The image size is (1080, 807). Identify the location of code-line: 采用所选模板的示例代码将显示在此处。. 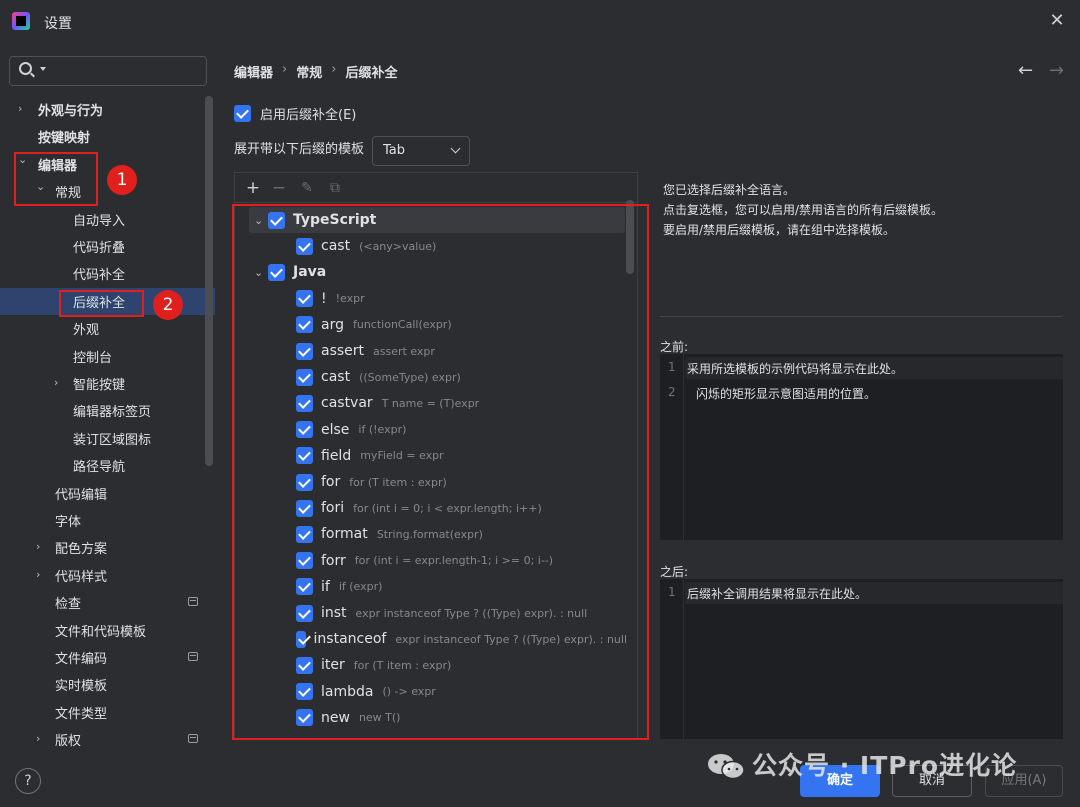
(795, 369).